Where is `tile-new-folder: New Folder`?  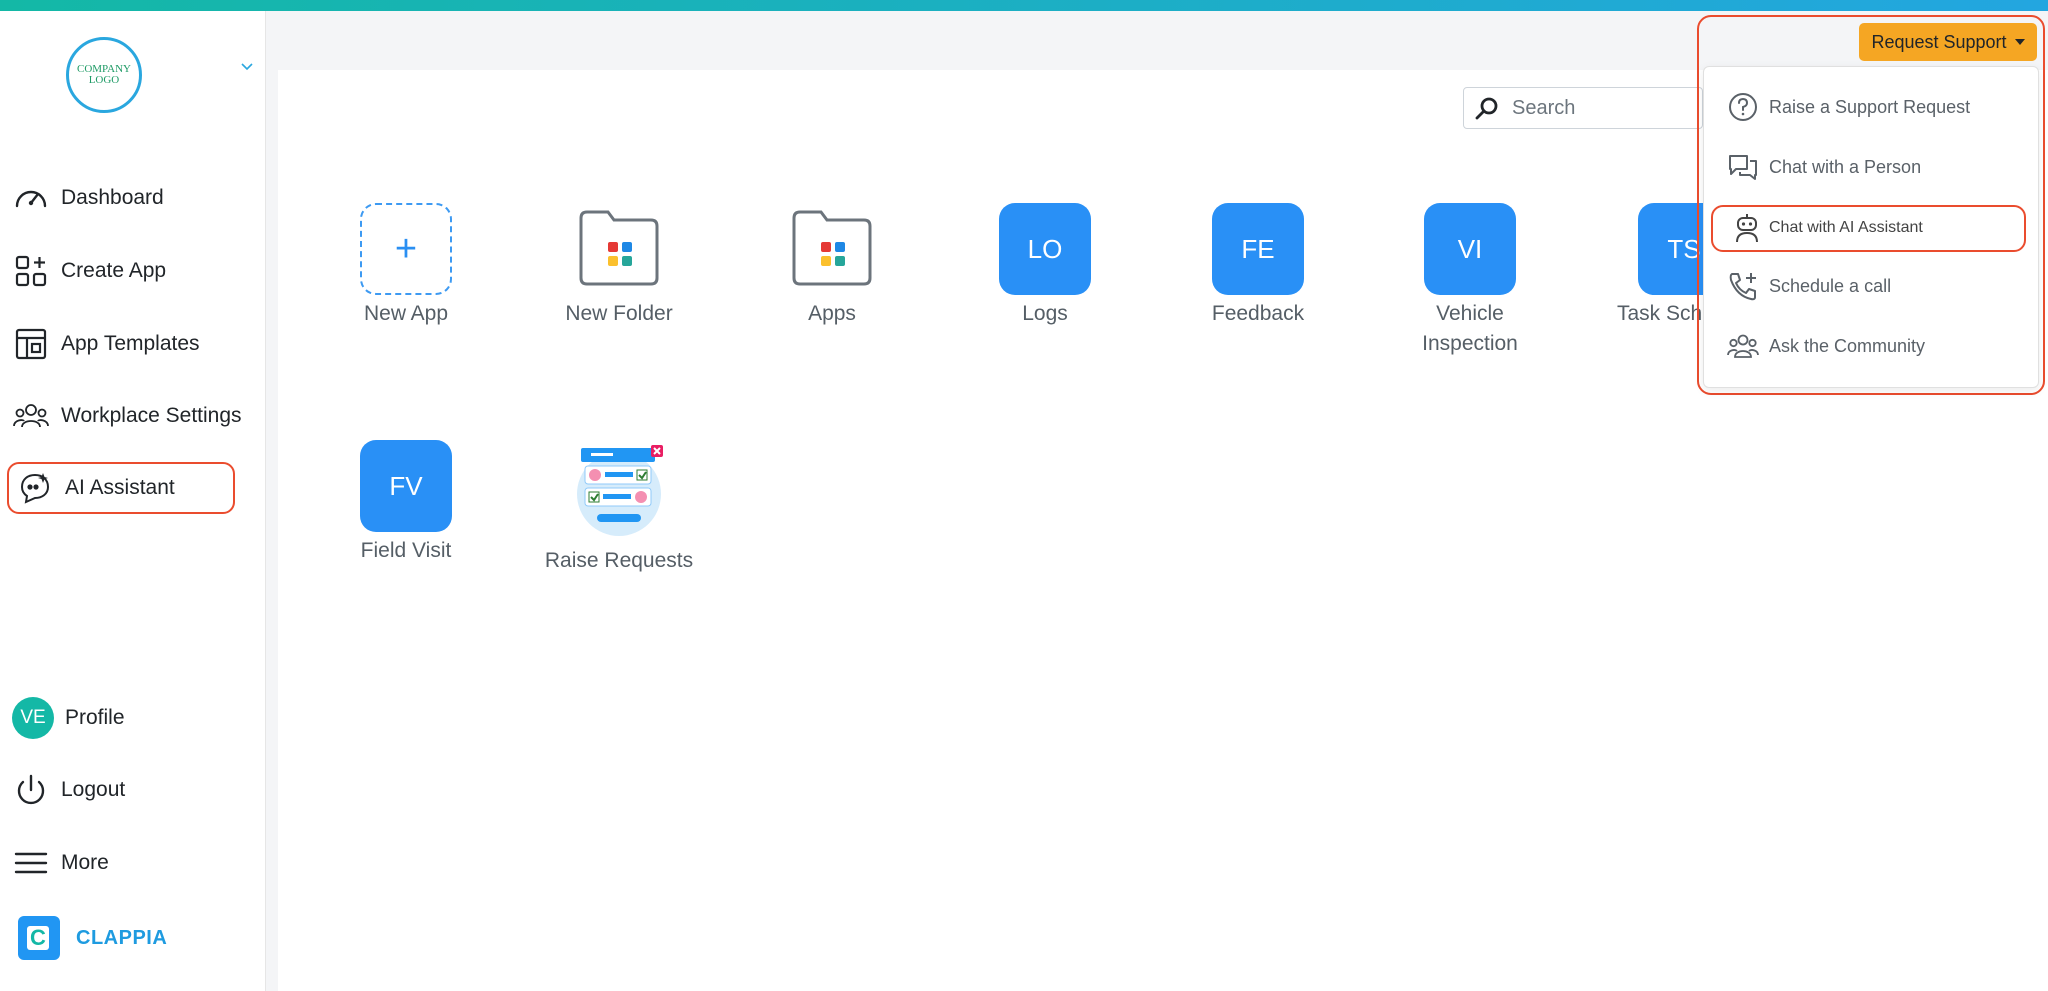
tile-new-folder: New Folder is located at coordinates (619, 266).